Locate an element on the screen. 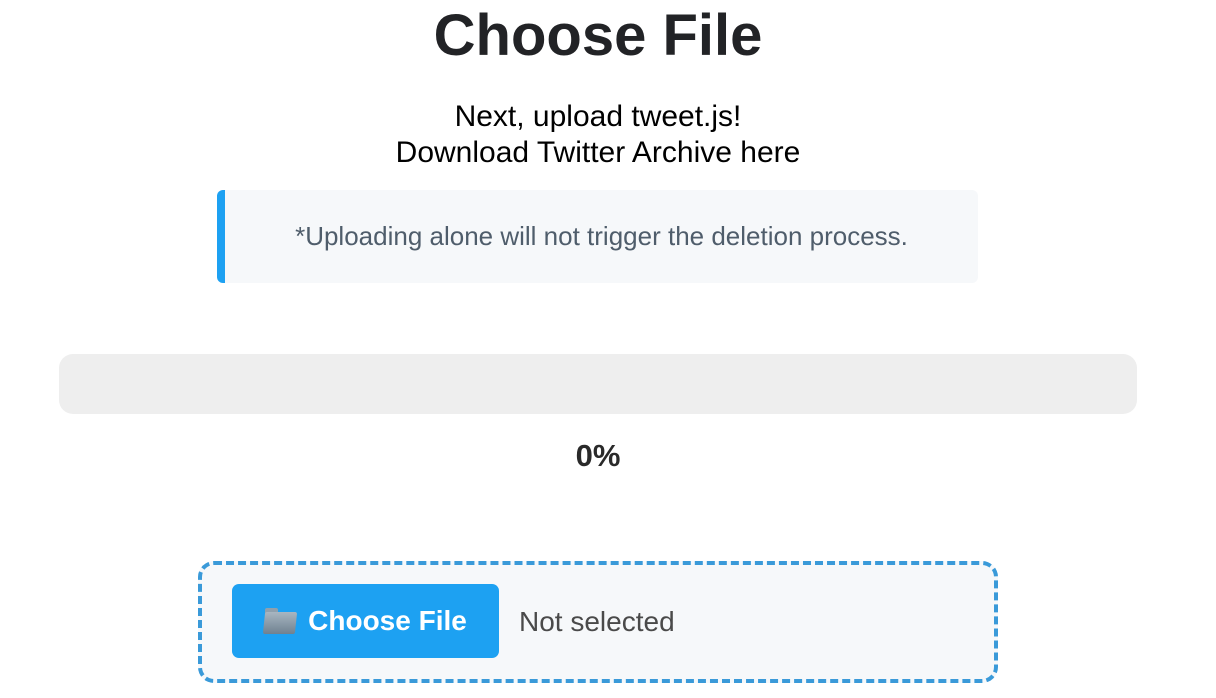 The image size is (1216, 698). download-archive-link: Download Twitter Archive here is located at coordinates (598, 153).